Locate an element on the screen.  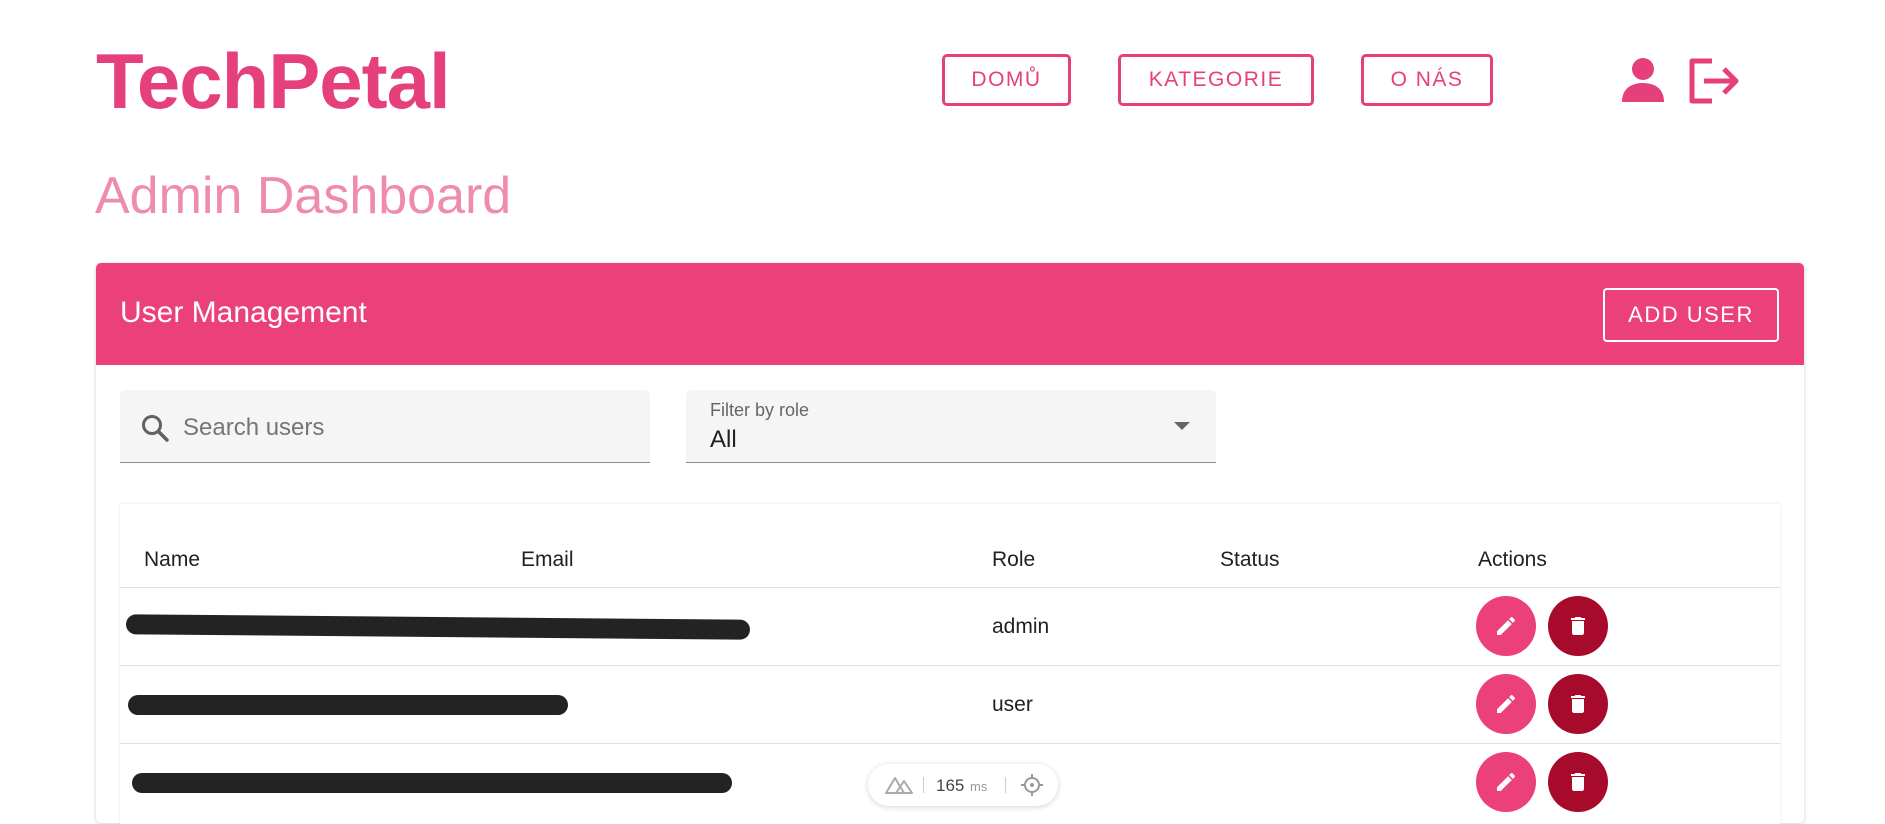
table-row: user is located at coordinates (950, 704).